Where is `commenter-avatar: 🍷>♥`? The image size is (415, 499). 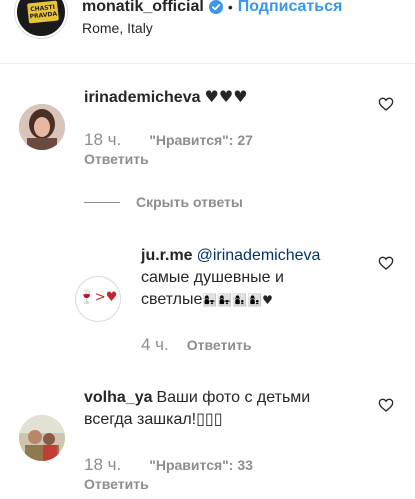 commenter-avatar: 🍷>♥ is located at coordinates (98, 299).